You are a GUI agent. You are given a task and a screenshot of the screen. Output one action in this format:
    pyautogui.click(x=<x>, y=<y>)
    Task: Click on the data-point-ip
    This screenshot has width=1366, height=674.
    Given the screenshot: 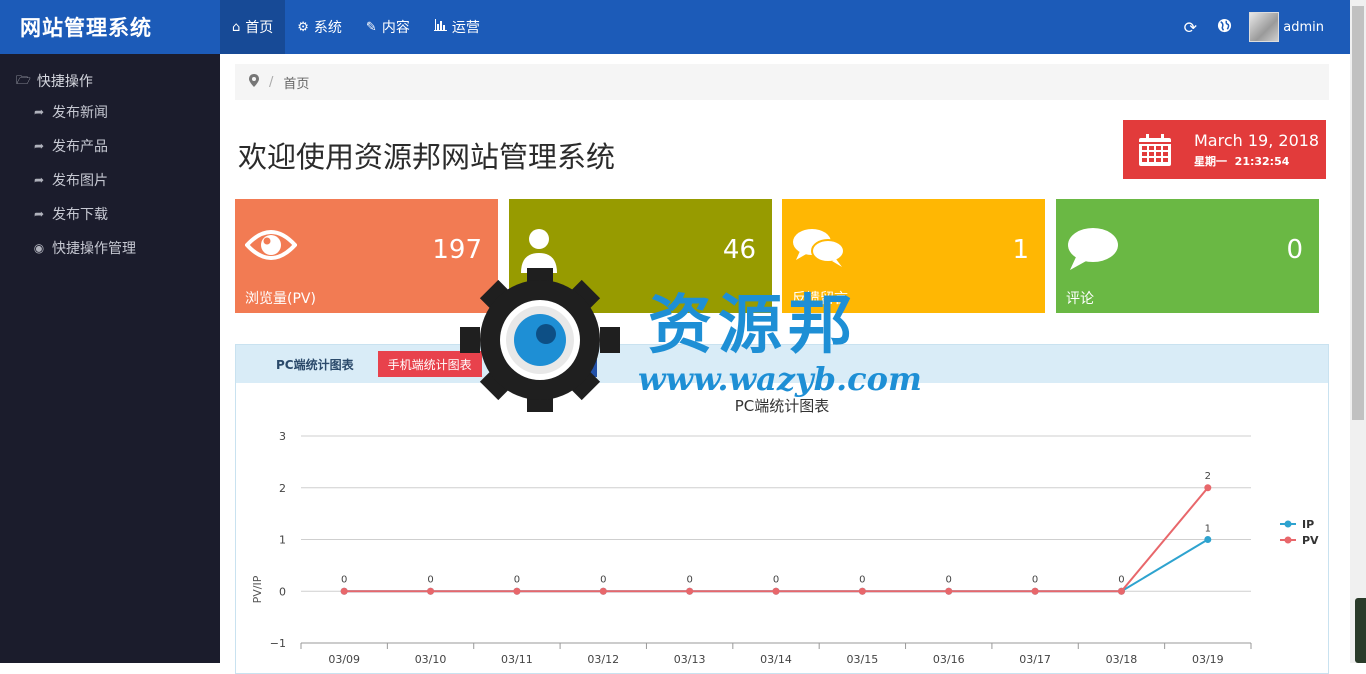 What is the action you would take?
    pyautogui.click(x=1208, y=539)
    